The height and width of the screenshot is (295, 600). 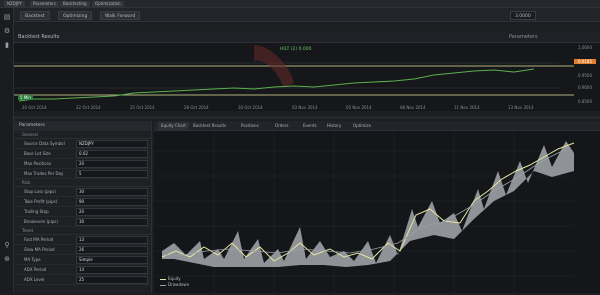 I want to click on param-row: MA Type Simple, so click(x=82, y=260).